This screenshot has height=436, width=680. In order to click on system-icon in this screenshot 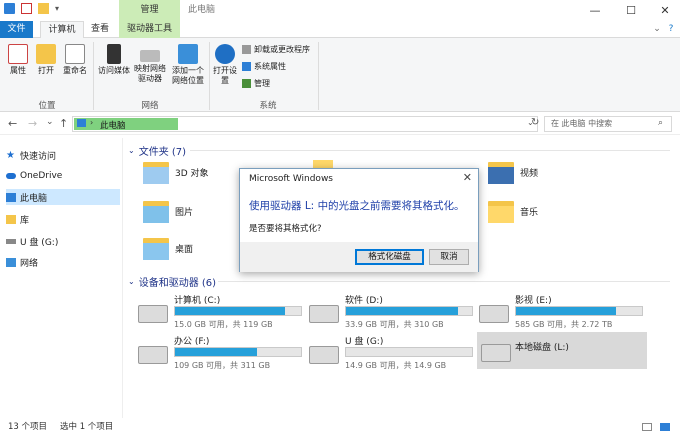, I will do `click(246, 66)`.